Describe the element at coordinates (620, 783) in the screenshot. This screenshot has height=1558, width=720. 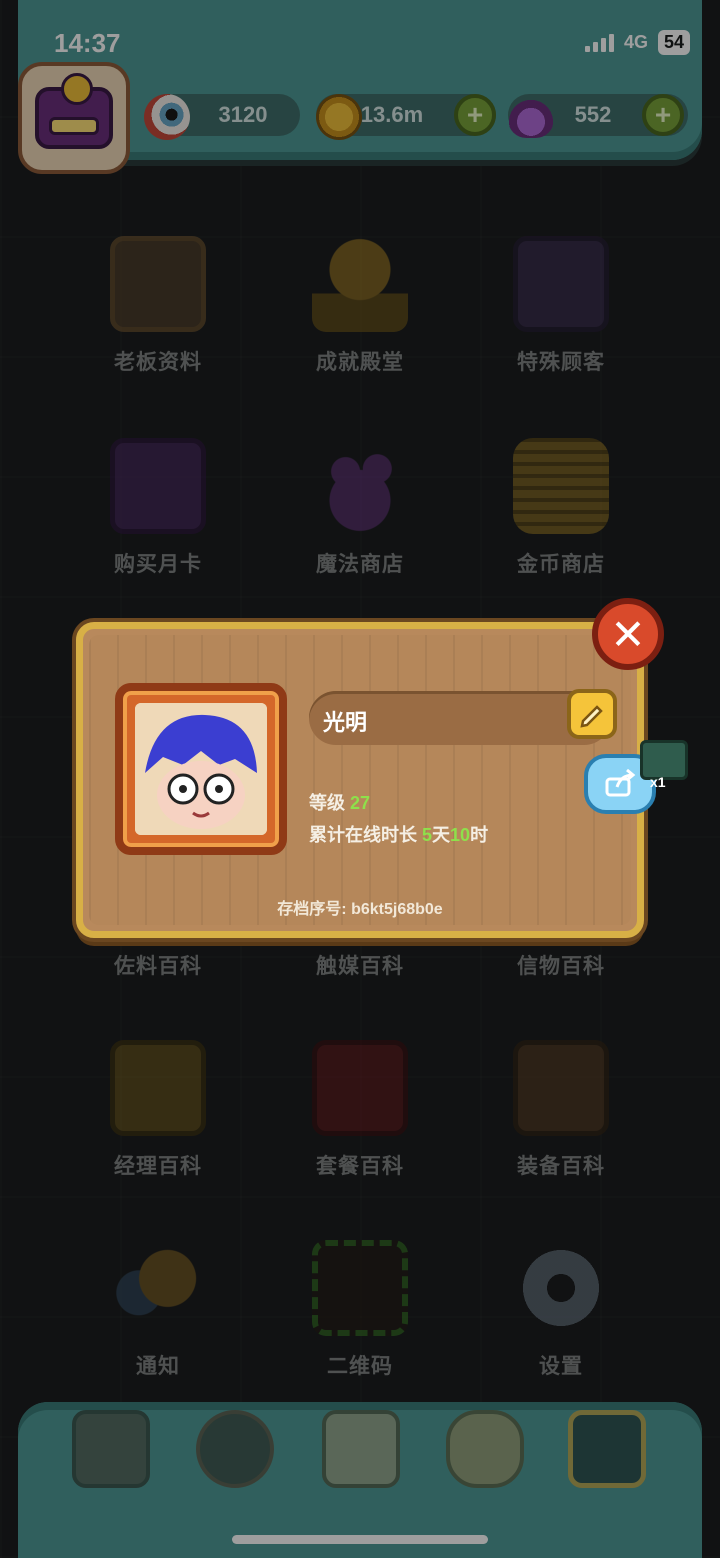
I see `share-icon` at that location.